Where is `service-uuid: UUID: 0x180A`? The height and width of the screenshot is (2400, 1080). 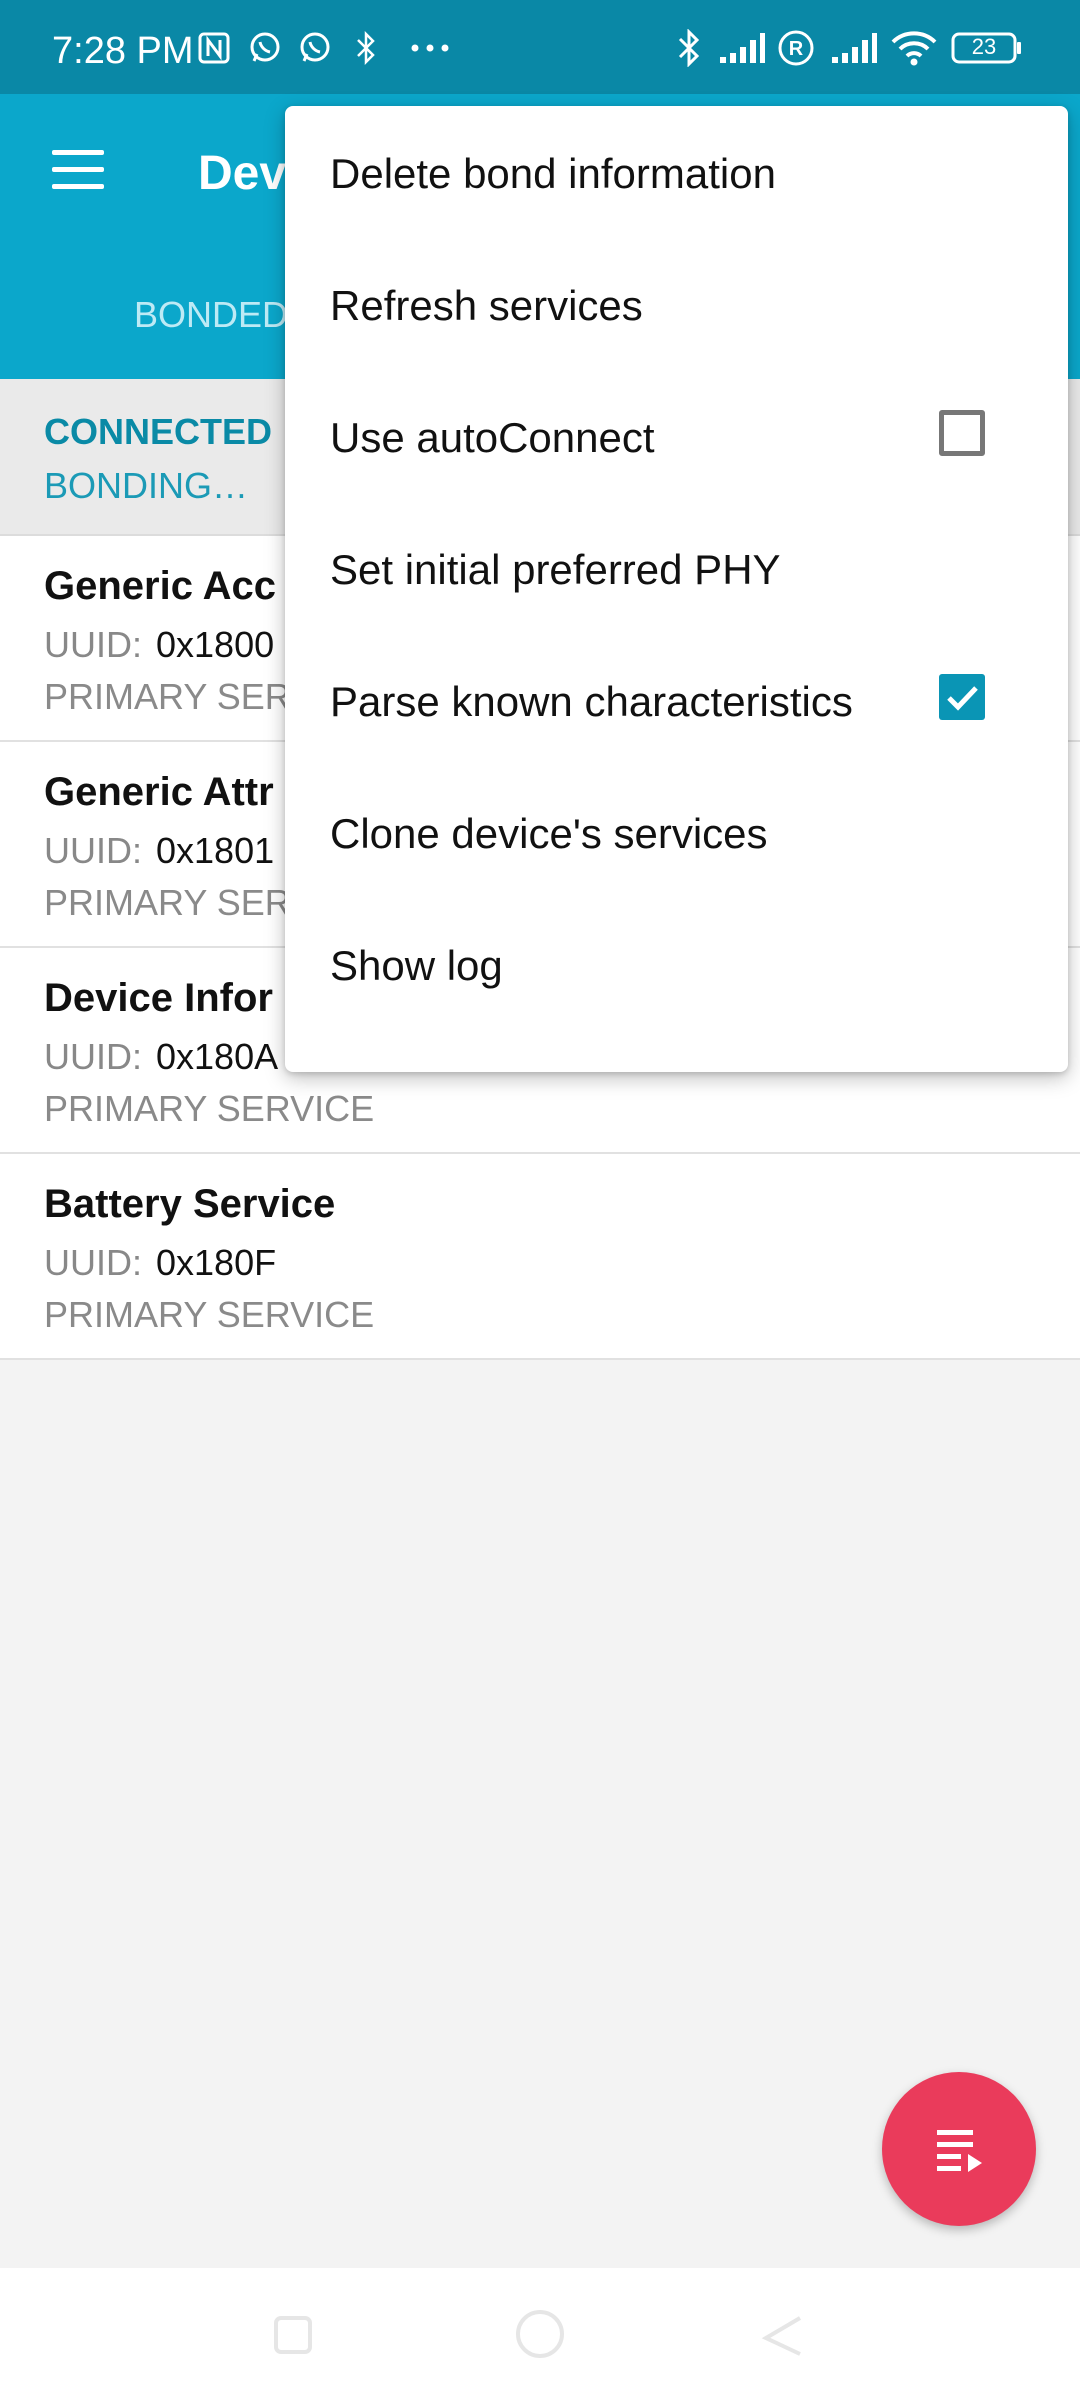
service-uuid: UUID: 0x180A is located at coordinates (161, 1057).